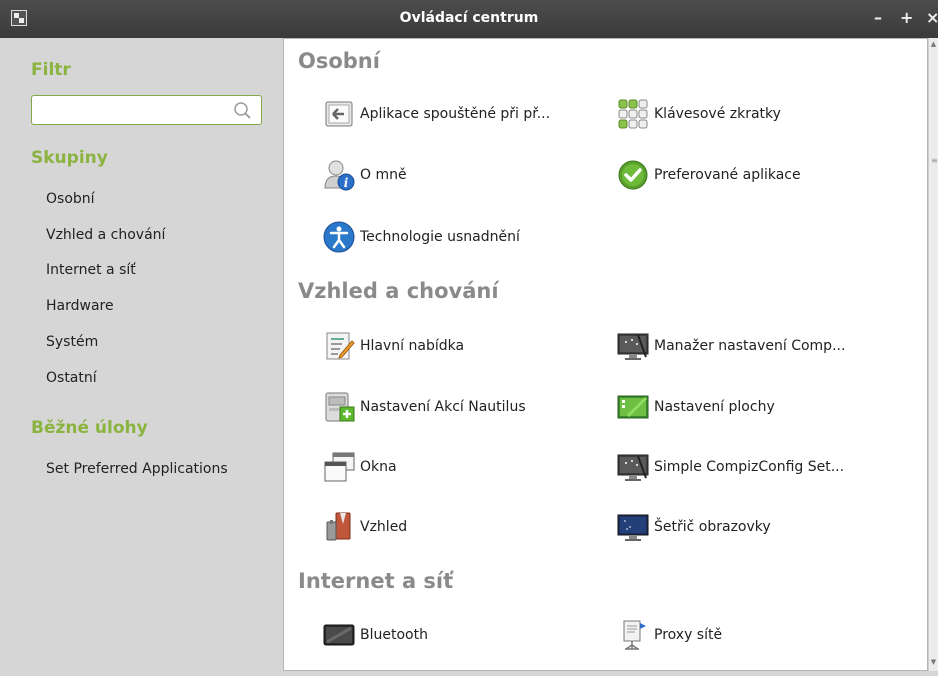  What do you see at coordinates (633, 467) in the screenshot?
I see `simple-compizconfig-icon` at bounding box center [633, 467].